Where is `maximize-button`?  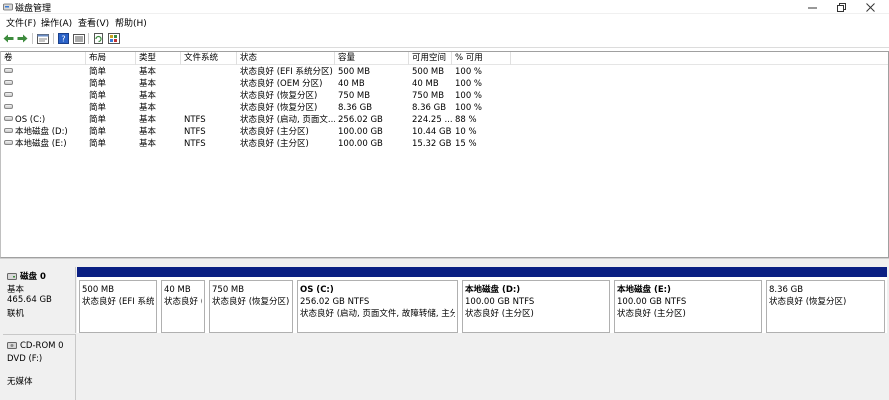 maximize-button is located at coordinates (841, 7).